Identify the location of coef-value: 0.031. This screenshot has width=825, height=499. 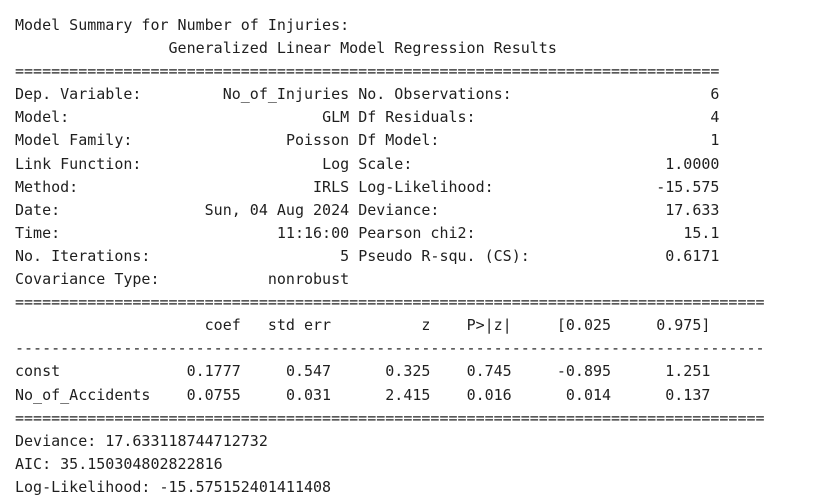
(308, 394).